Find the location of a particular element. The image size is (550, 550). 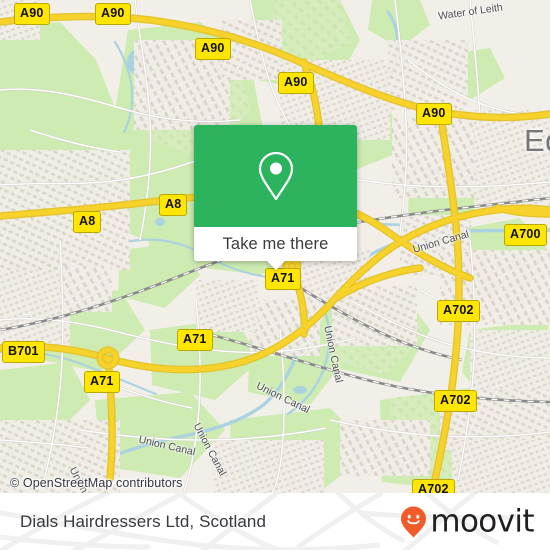

road-shield-b701: B701 is located at coordinates (23, 352).